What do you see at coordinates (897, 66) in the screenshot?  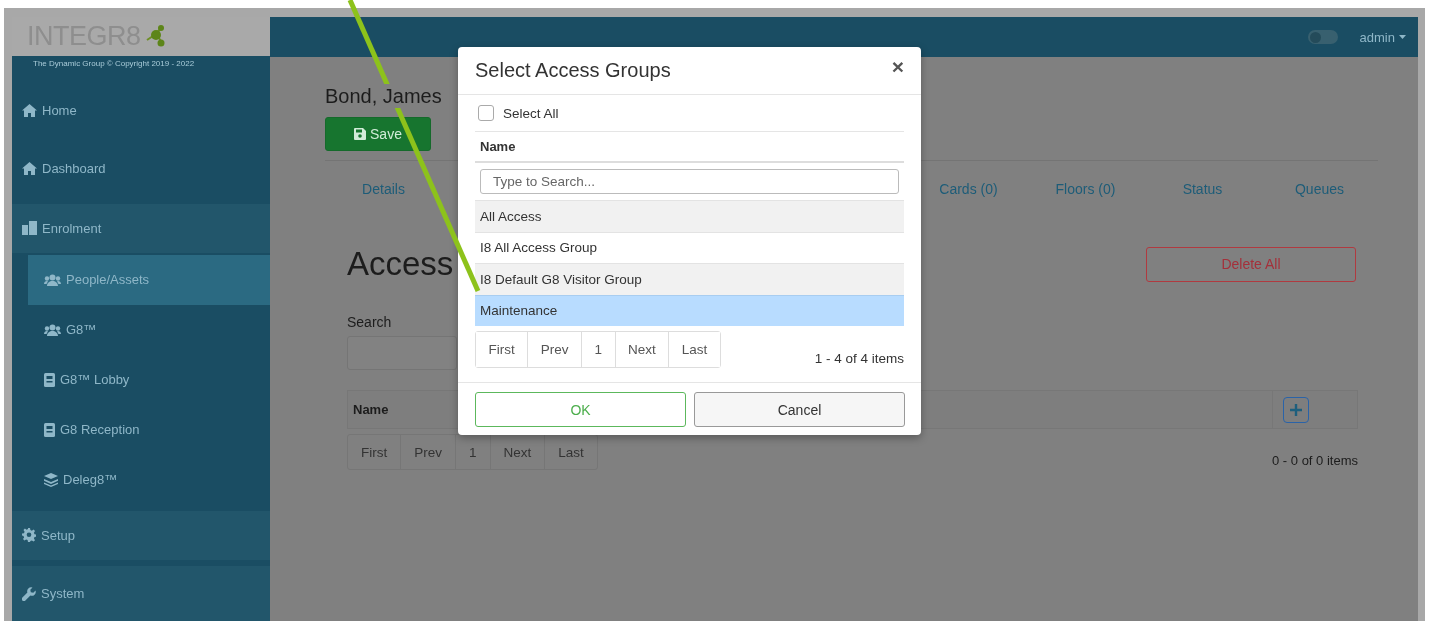 I see `close-button: ×` at bounding box center [897, 66].